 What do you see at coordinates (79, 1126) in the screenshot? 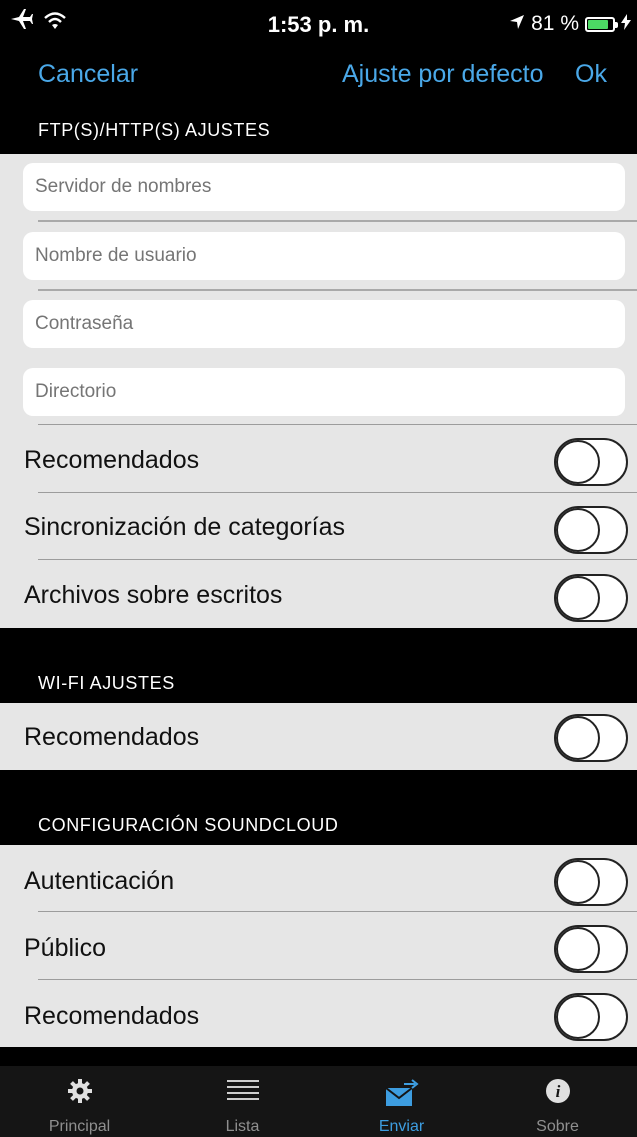
I see `tab-label: Principal` at bounding box center [79, 1126].